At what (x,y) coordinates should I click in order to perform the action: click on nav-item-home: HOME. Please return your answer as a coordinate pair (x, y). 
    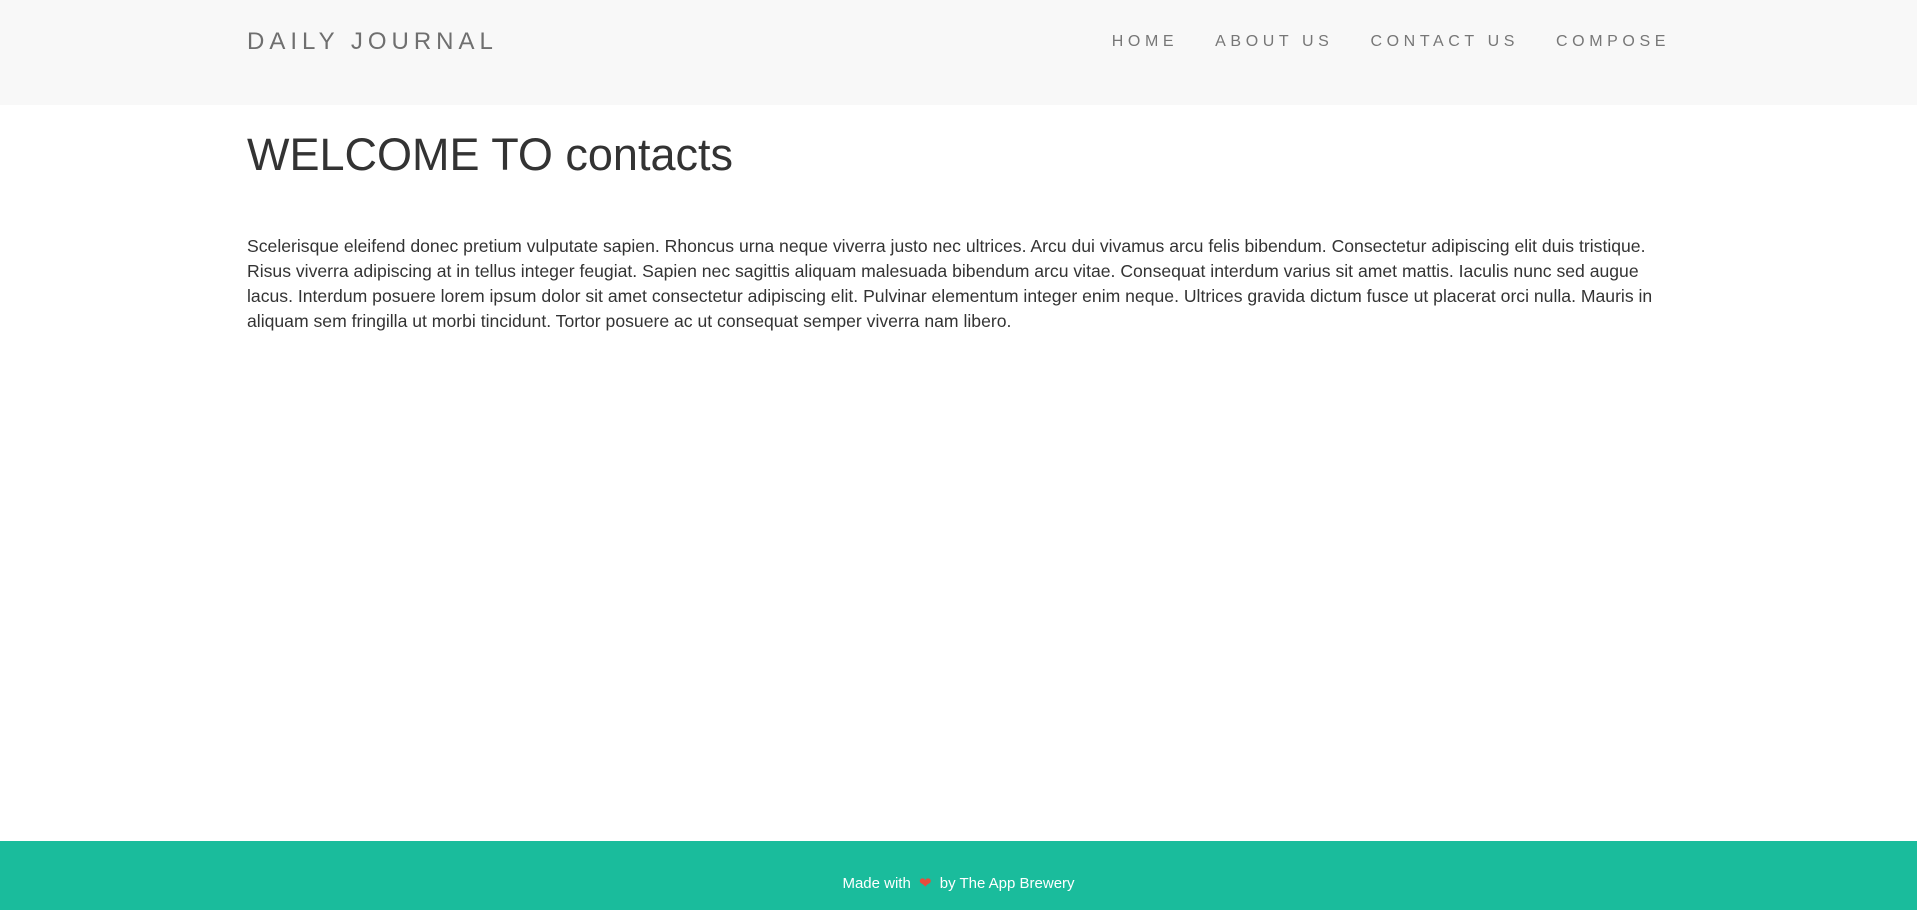
    Looking at the image, I should click on (1145, 42).